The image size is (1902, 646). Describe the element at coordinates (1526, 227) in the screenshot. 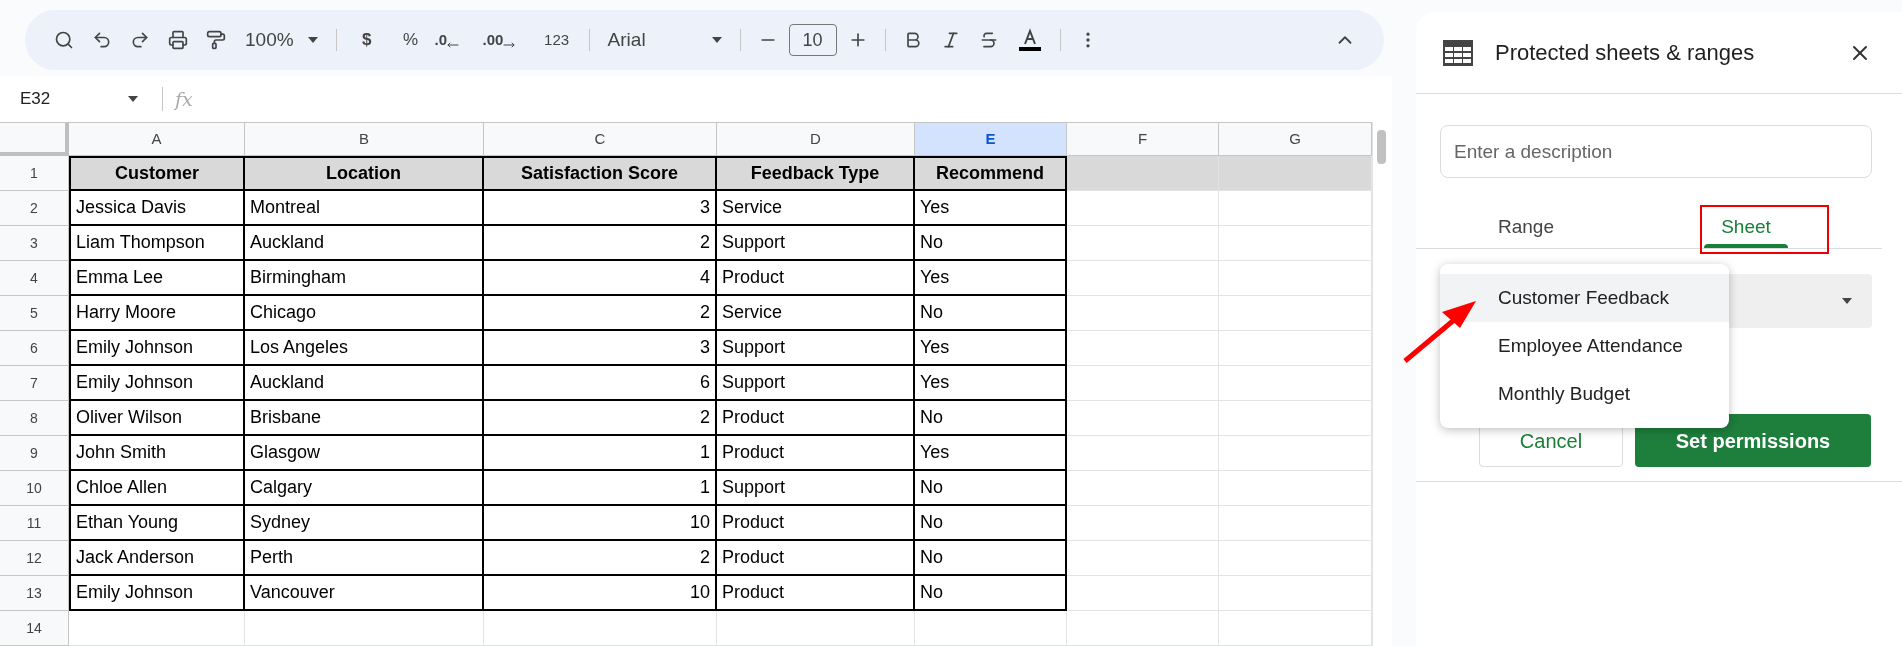

I see `tab: Range` at that location.